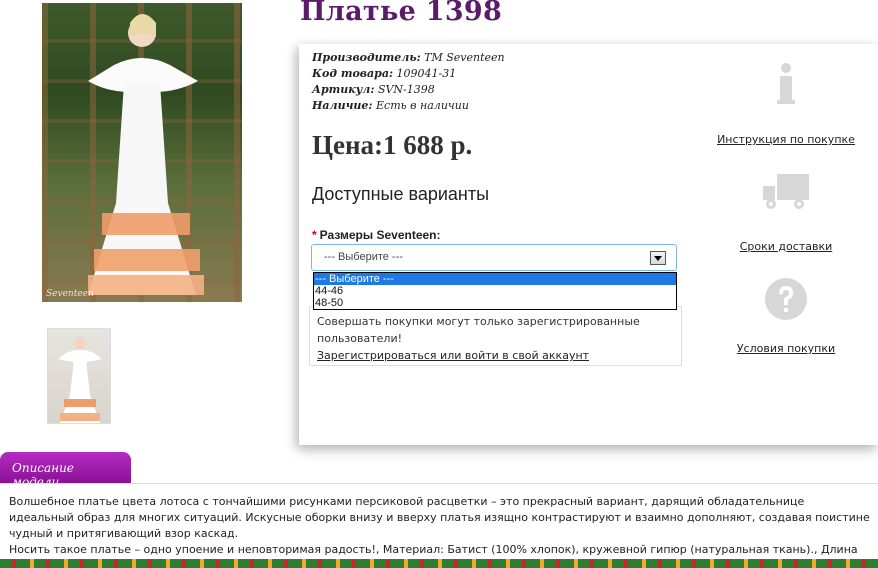 Image resolution: width=878 pixels, height=568 pixels. I want to click on size-select: --- Выберите ---, so click(494, 257).